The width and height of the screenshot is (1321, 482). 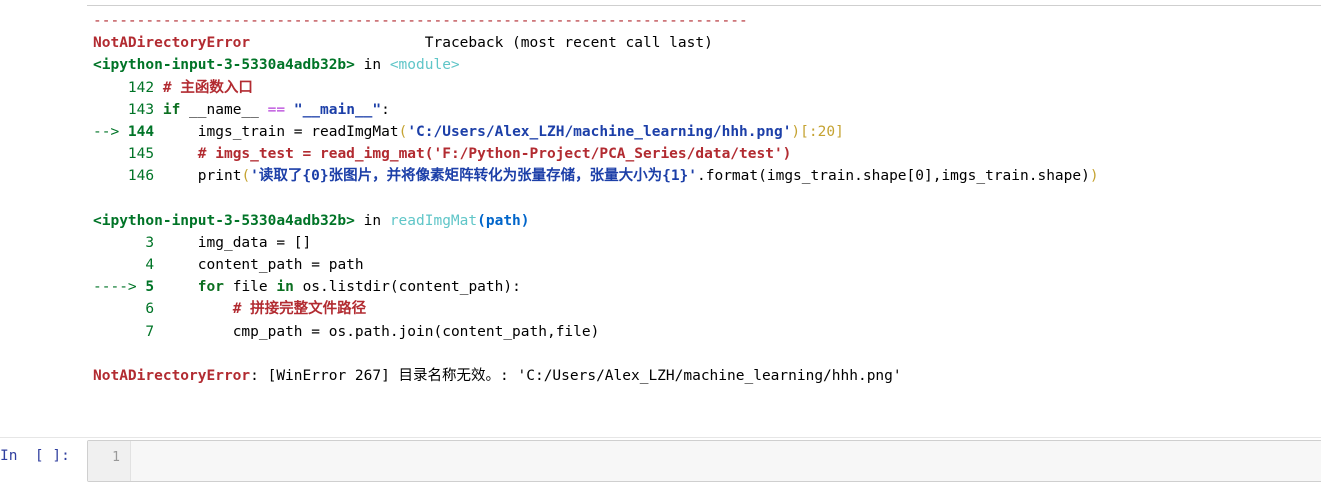 What do you see at coordinates (171, 109) in the screenshot?
I see `keyword-if: if` at bounding box center [171, 109].